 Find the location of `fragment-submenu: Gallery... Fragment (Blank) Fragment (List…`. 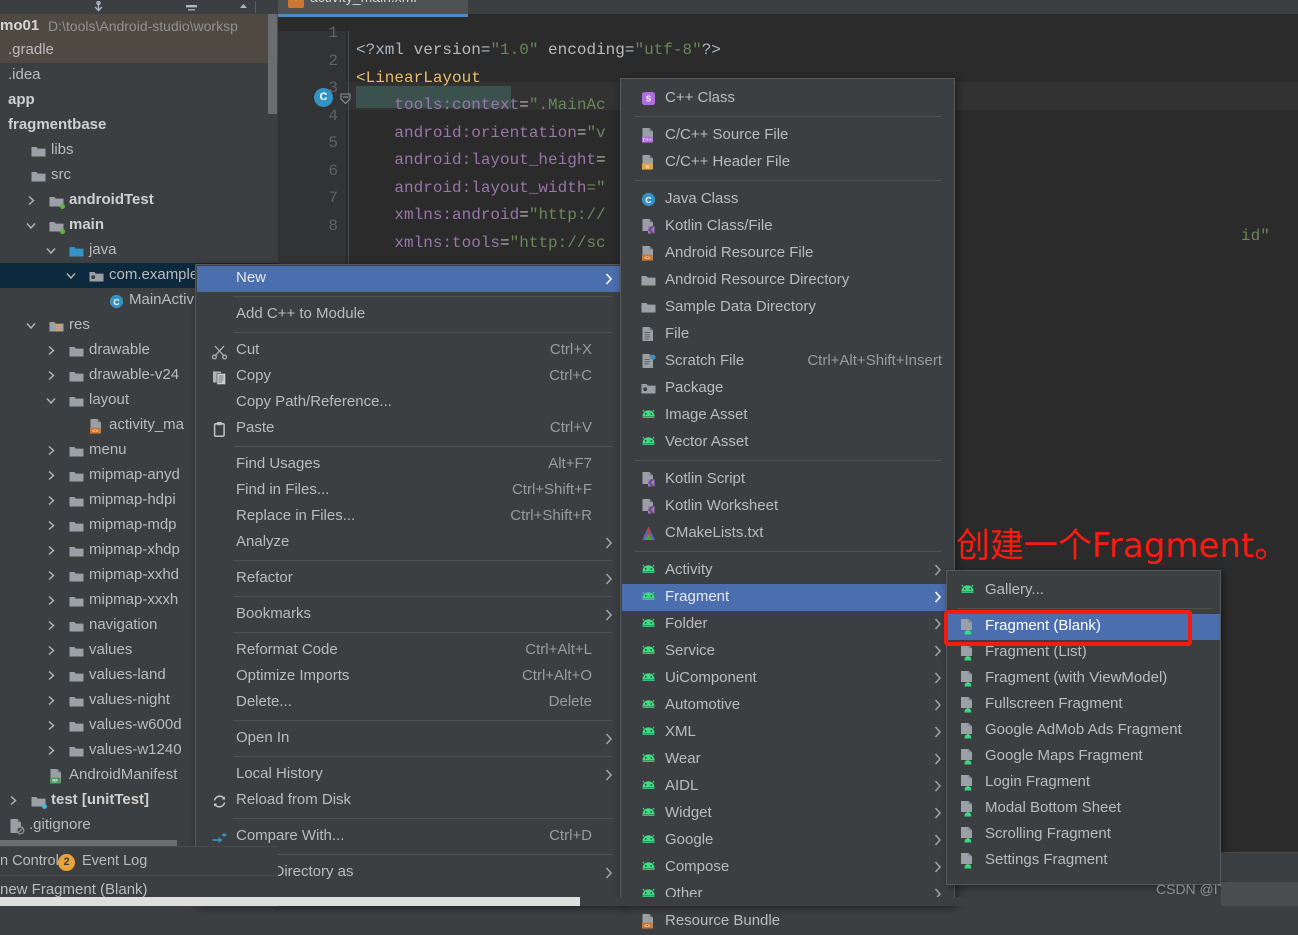

fragment-submenu: Gallery... Fragment (Blank) Fragment (List… is located at coordinates (1083, 727).